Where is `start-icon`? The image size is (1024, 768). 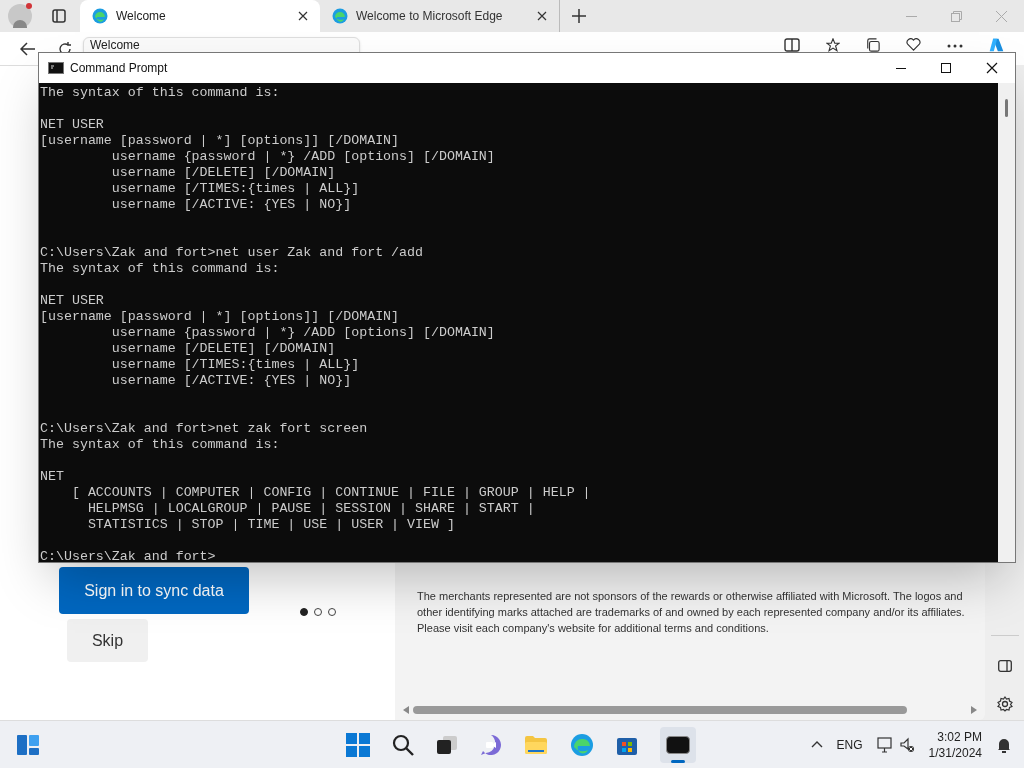 start-icon is located at coordinates (358, 745).